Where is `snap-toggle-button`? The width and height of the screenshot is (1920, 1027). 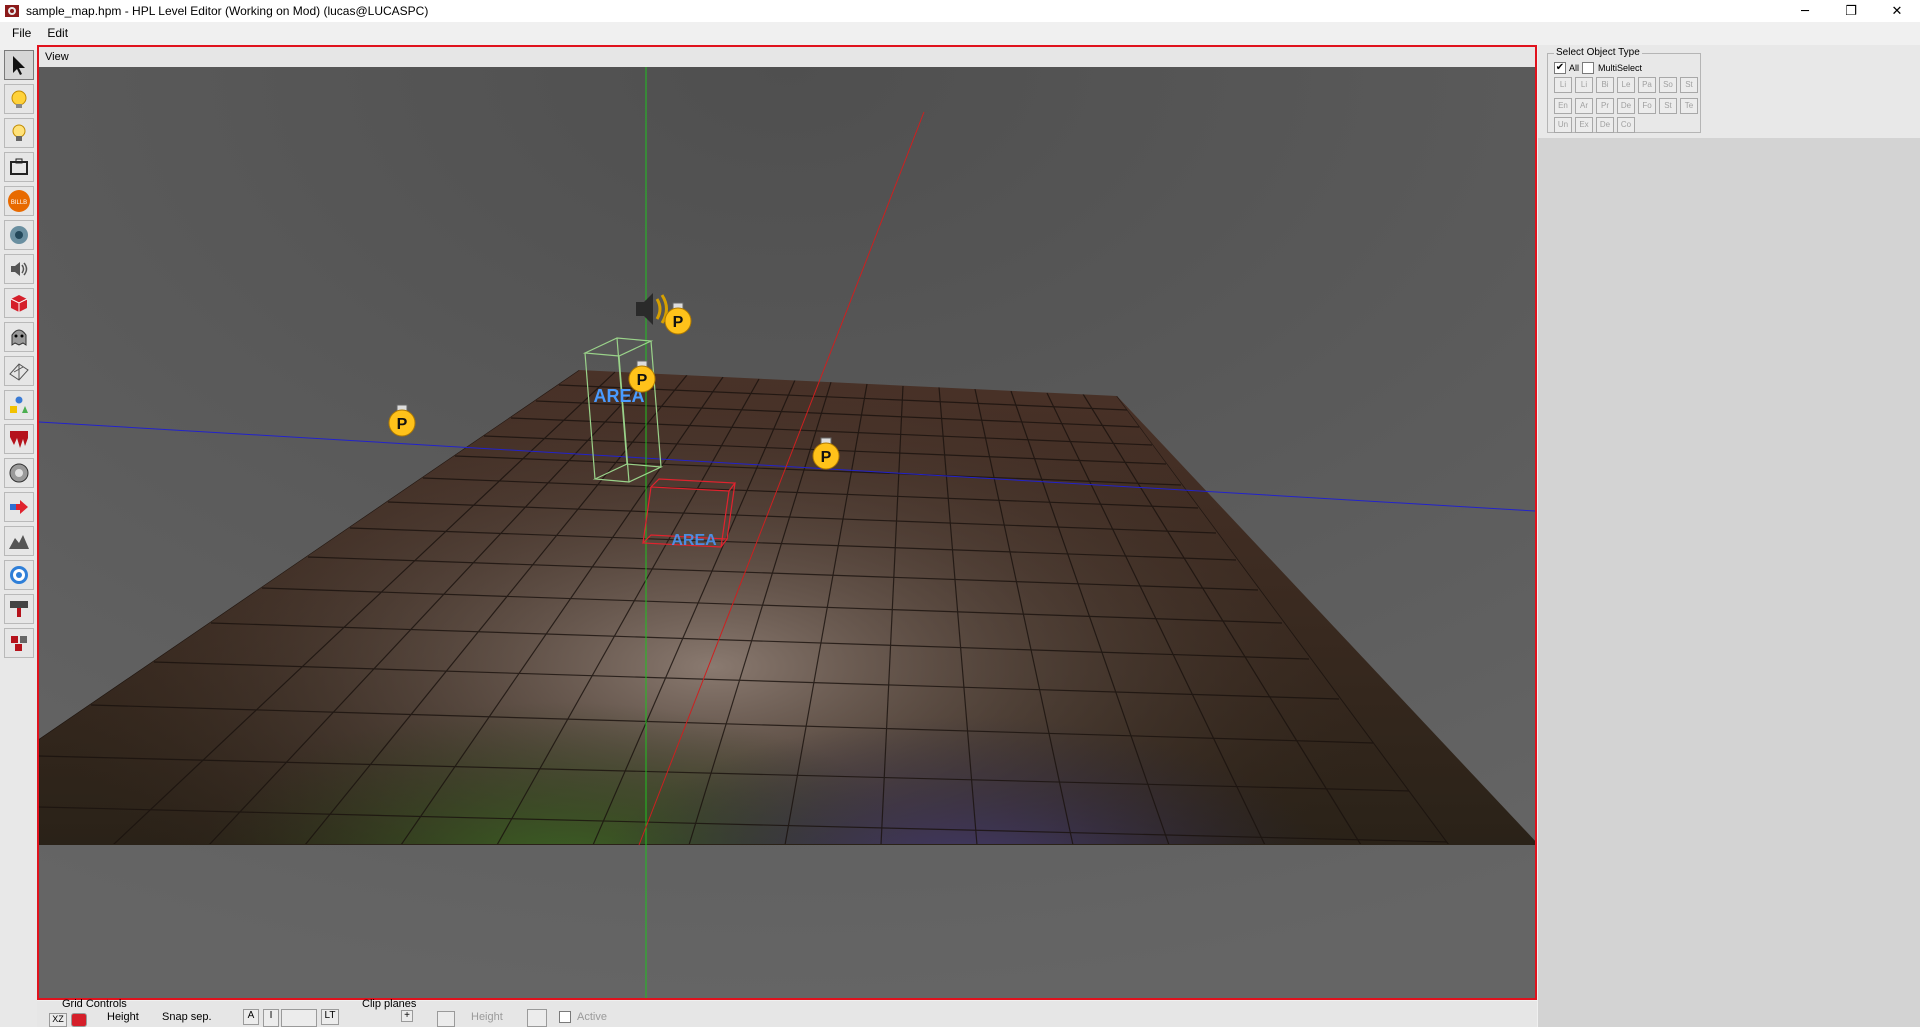
snap-toggle-button is located at coordinates (79, 1020).